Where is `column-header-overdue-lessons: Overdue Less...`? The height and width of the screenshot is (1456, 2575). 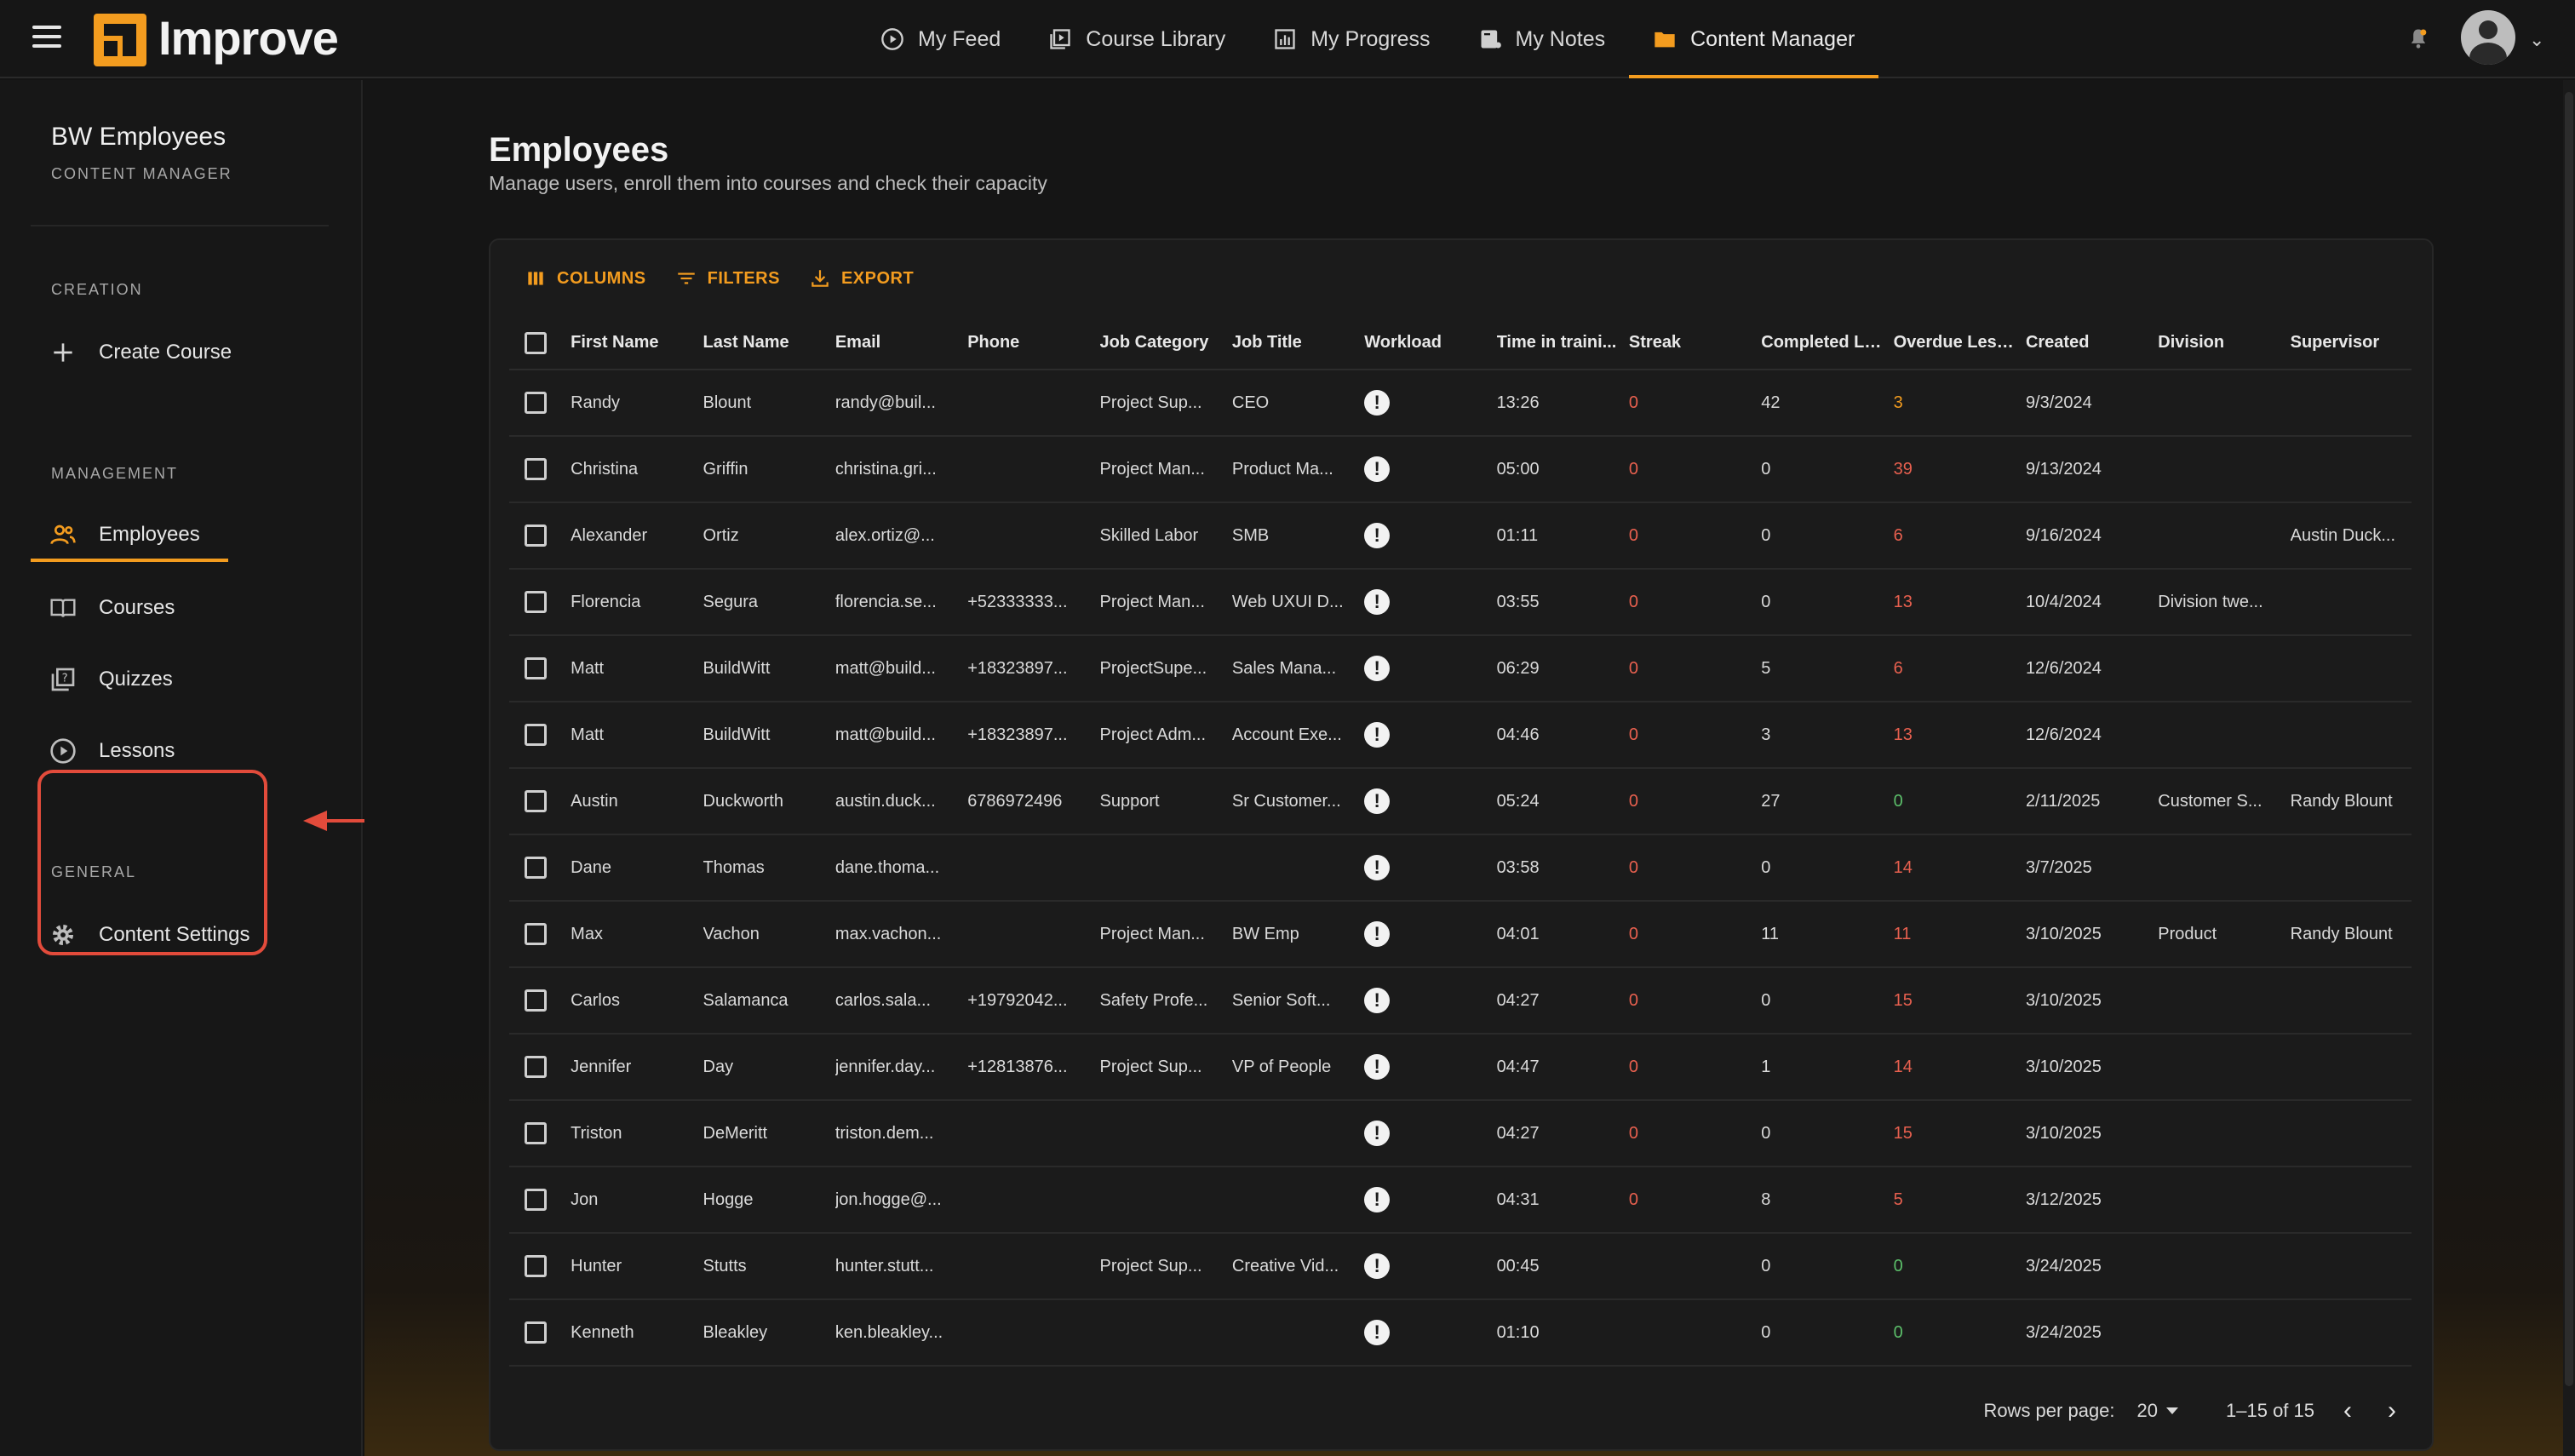
column-header-overdue-lessons: Overdue Less... is located at coordinates (1959, 344).